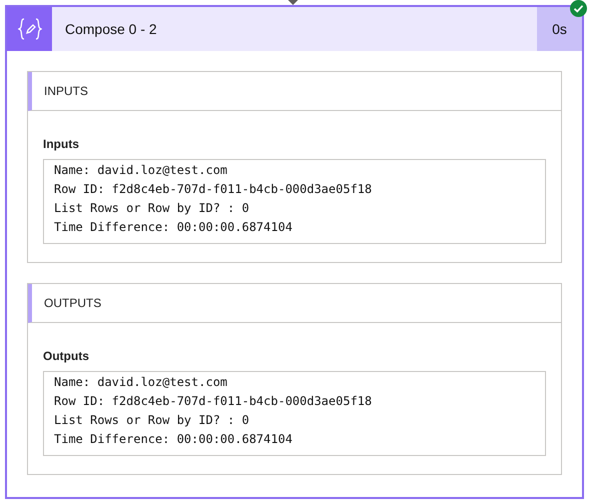 The image size is (589, 504). I want to click on action-title: Compose 0 - 2, so click(294, 29).